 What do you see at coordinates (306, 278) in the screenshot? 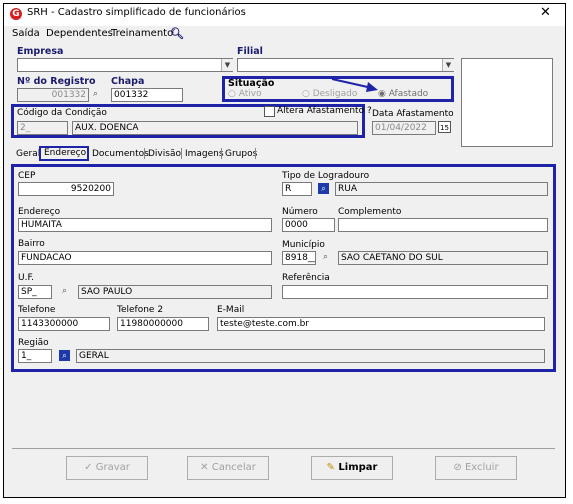
I see `referencia-label: Referência` at bounding box center [306, 278].